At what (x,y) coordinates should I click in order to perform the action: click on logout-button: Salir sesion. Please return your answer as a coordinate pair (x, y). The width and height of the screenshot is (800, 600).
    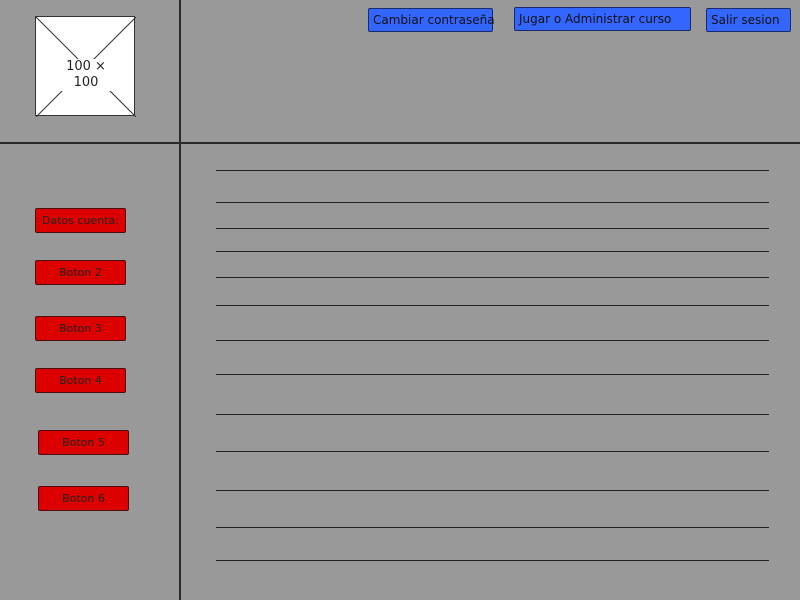
    Looking at the image, I should click on (748, 20).